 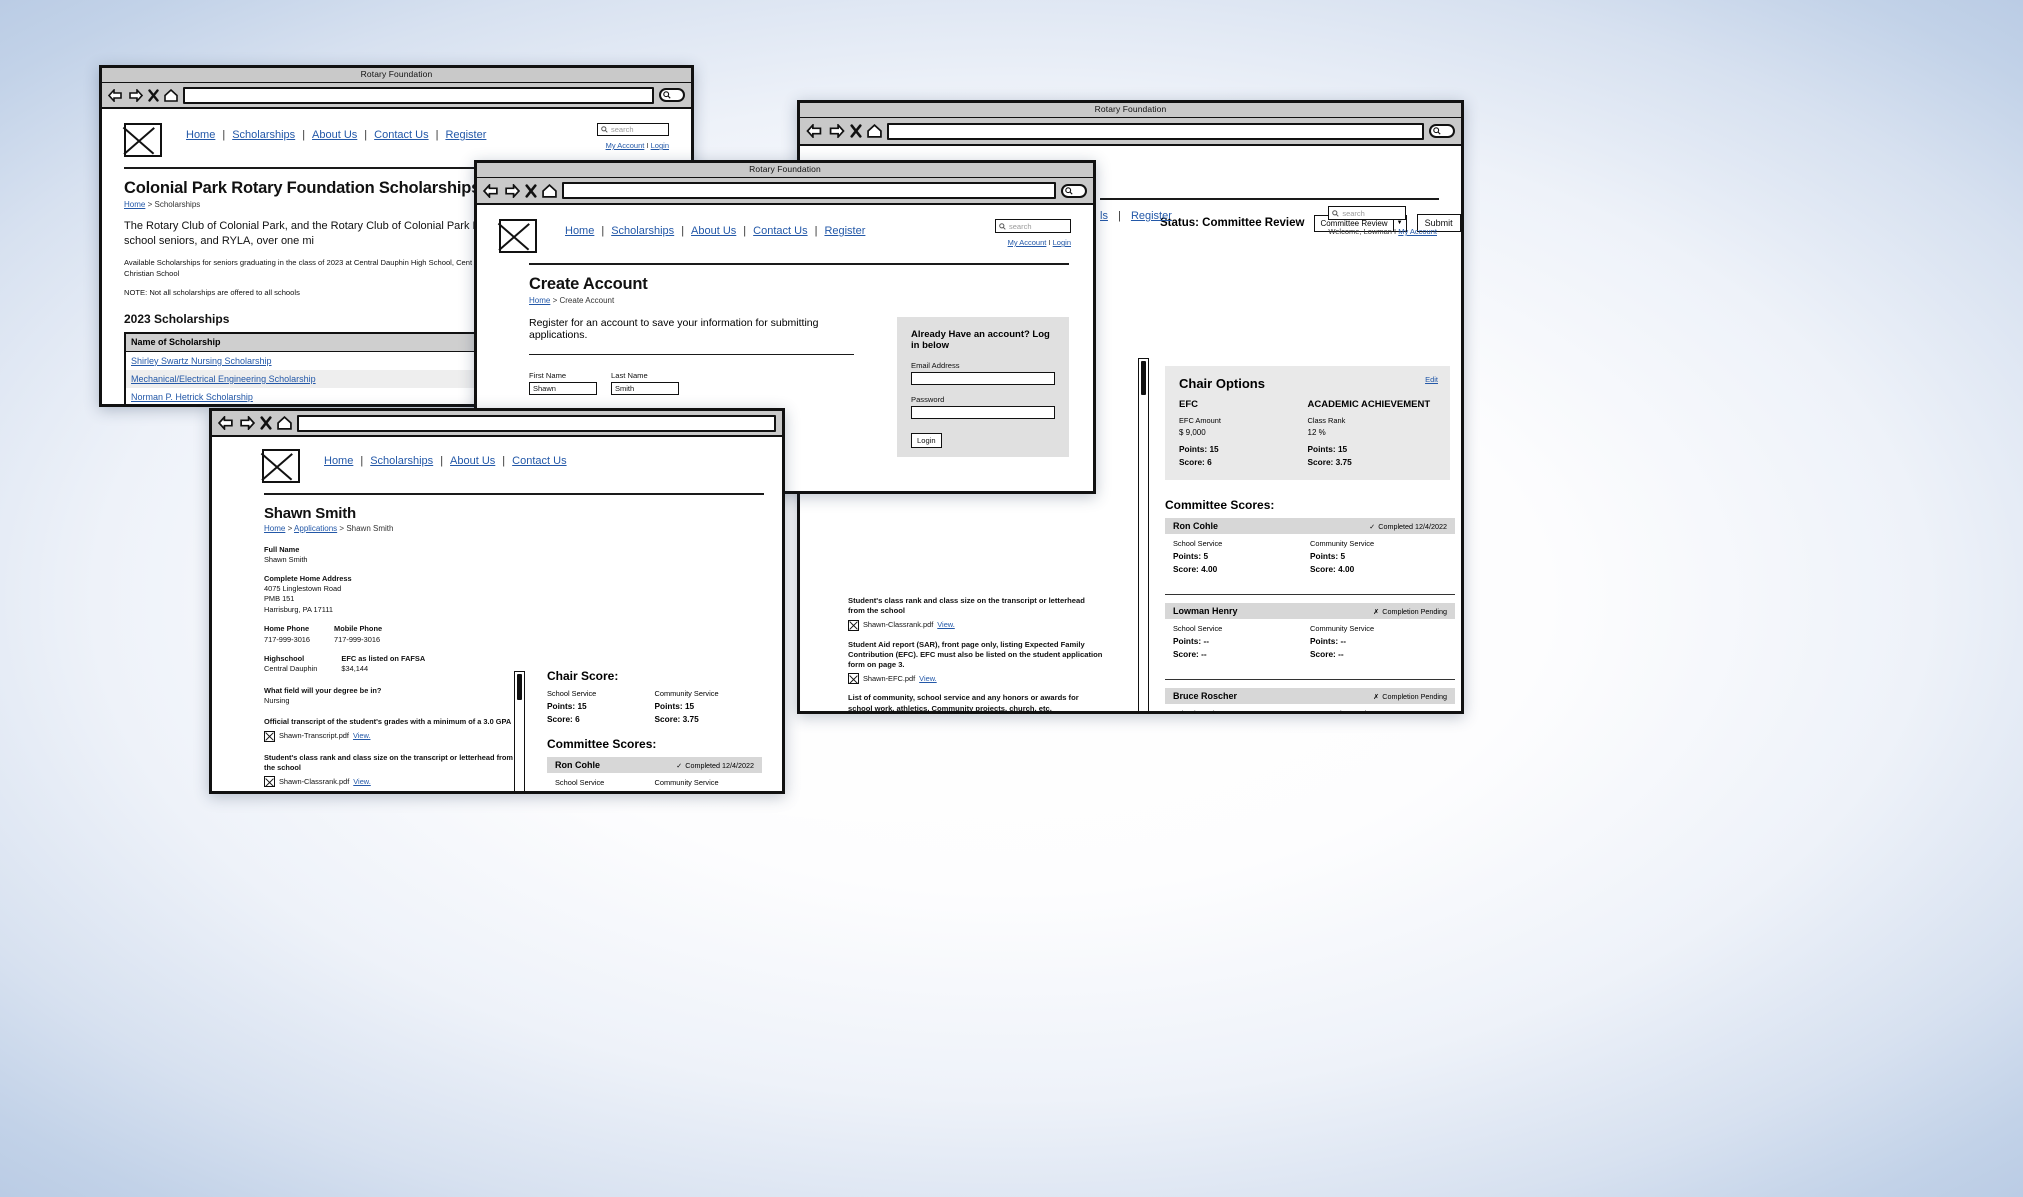 I want to click on x-icon: ✗, so click(x=1376, y=611).